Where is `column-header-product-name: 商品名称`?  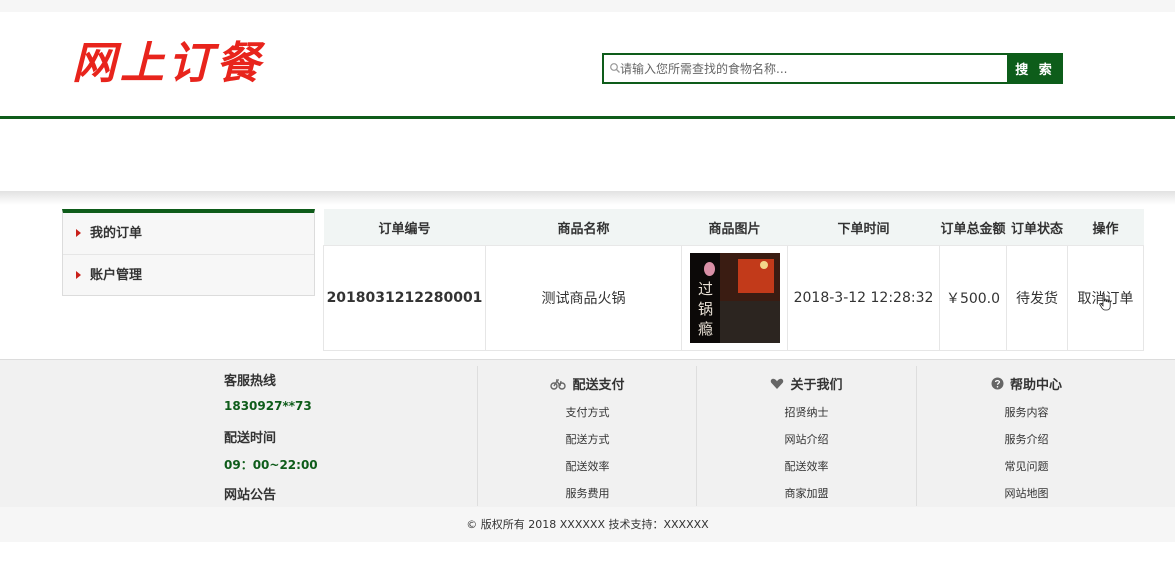 column-header-product-name: 商品名称 is located at coordinates (583, 227).